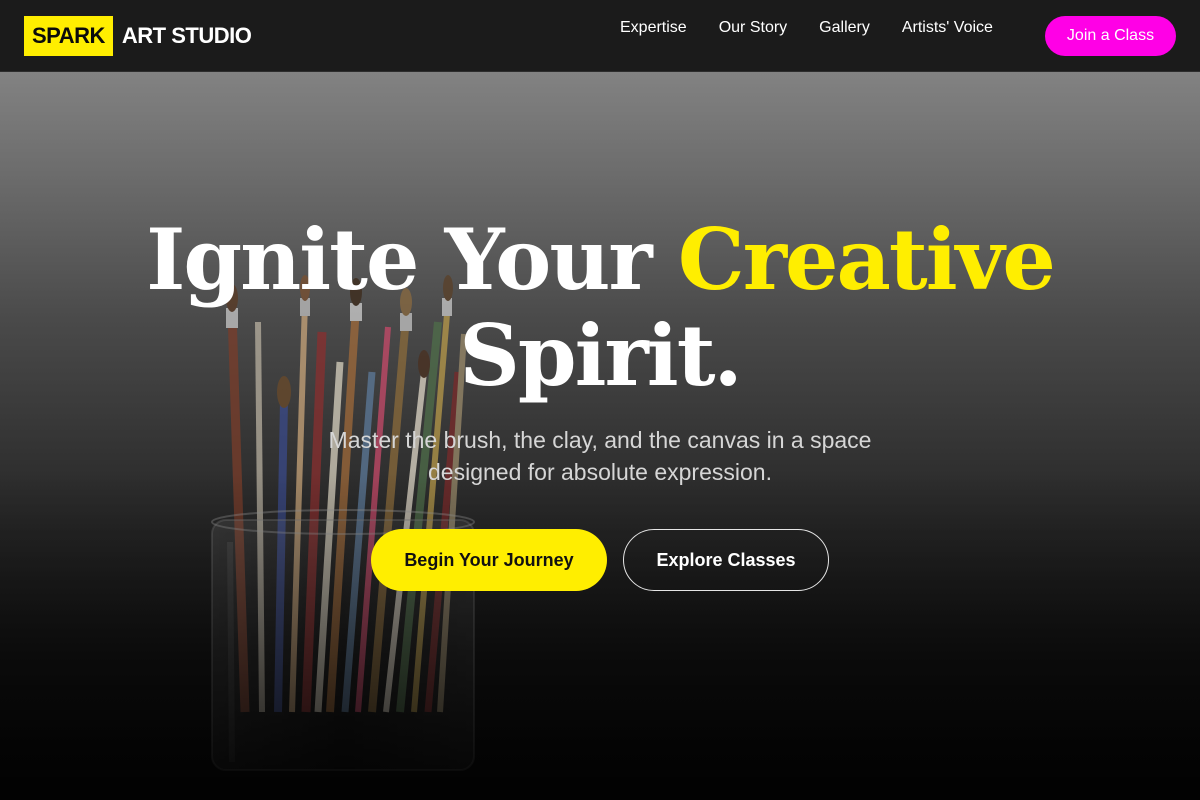  What do you see at coordinates (653, 28) in the screenshot?
I see `nav-link-expertise: Expertise` at bounding box center [653, 28].